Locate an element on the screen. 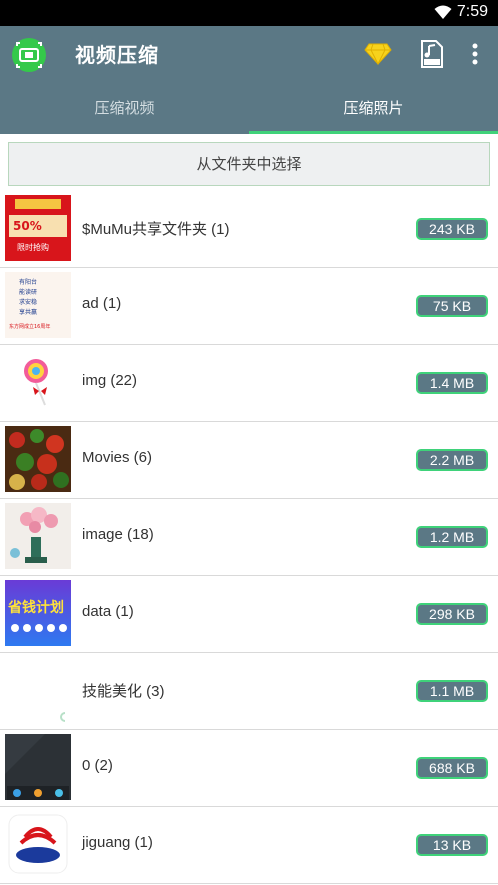 The height and width of the screenshot is (885, 498). app-bar: 视频压缩 is located at coordinates (249, 54).